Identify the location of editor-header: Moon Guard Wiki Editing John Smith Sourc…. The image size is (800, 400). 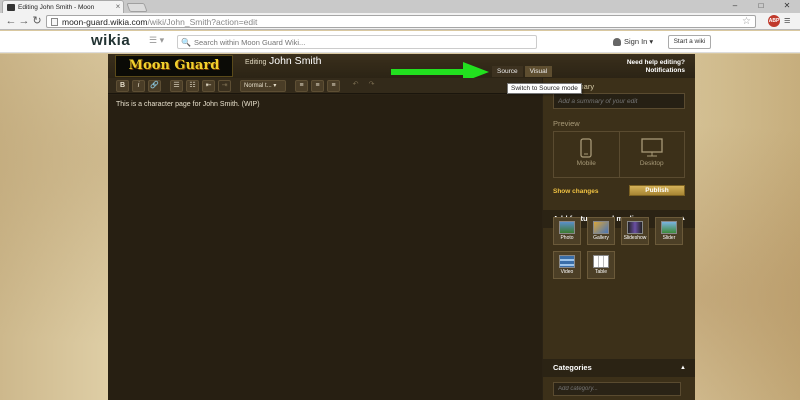
(401, 73).